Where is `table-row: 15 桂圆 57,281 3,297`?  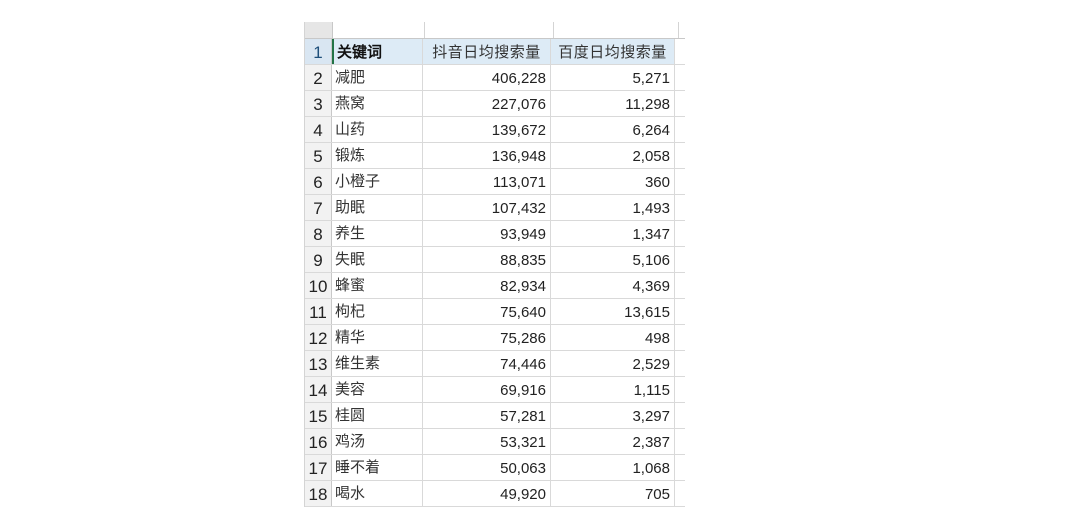
table-row: 15 桂圆 57,281 3,297 is located at coordinates (495, 416).